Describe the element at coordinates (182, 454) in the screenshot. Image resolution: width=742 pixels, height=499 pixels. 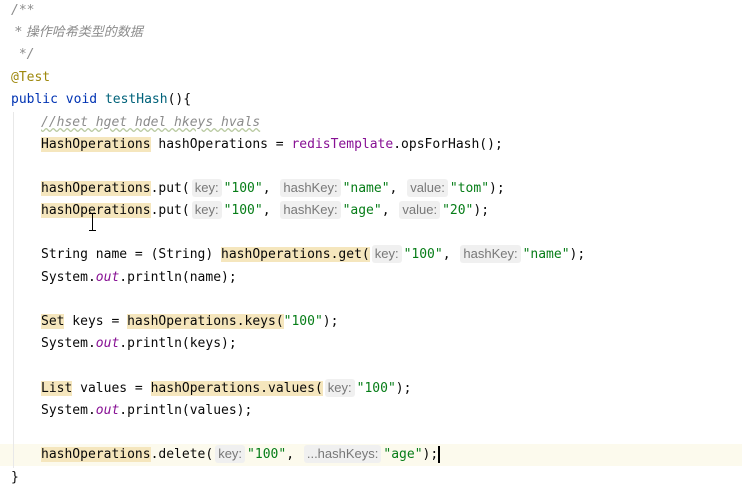
I see `method-delete: .delete(` at that location.